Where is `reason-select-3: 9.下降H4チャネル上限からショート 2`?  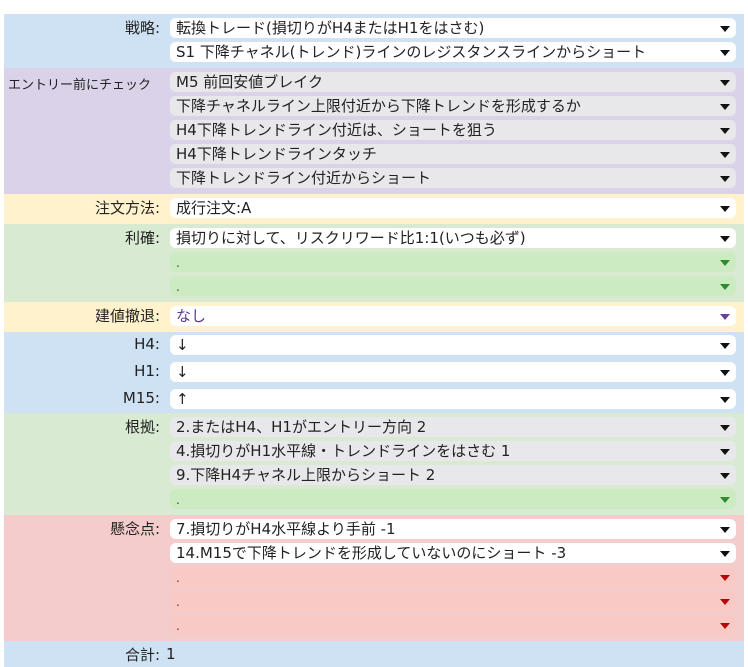 reason-select-3: 9.下降H4チャネル上限からショート 2 is located at coordinates (453, 475).